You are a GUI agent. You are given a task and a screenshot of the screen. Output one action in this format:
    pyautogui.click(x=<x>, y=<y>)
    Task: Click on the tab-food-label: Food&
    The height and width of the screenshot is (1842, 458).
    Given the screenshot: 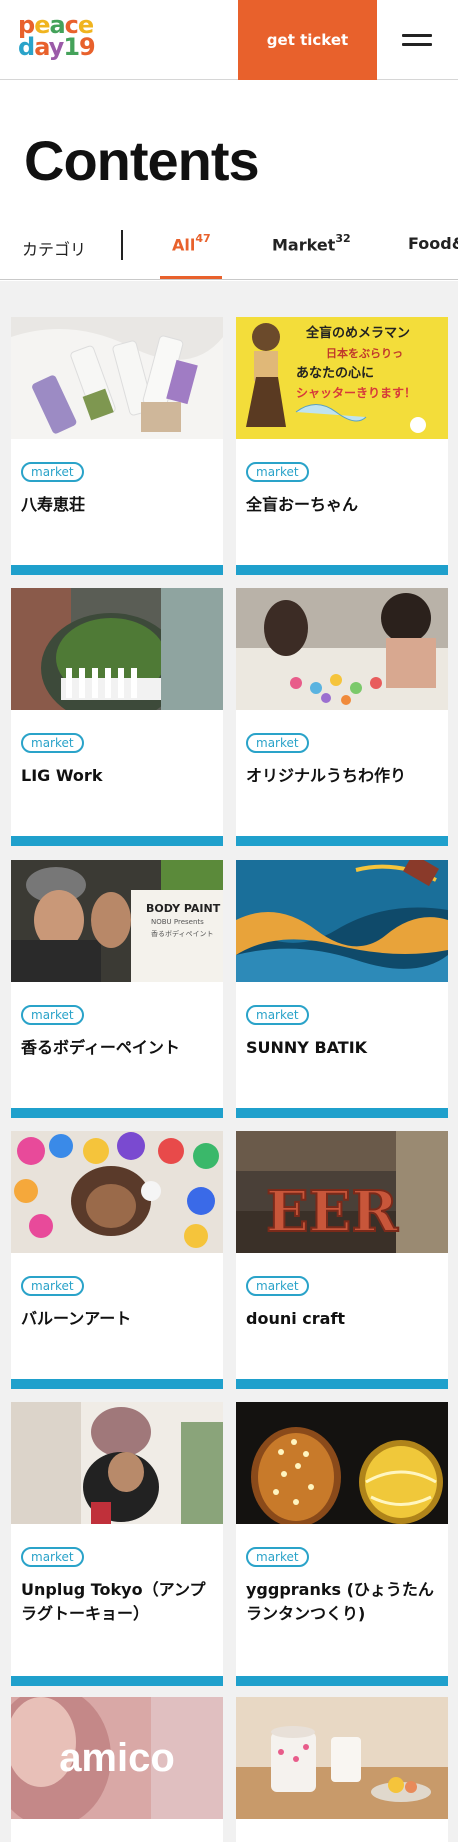 What is the action you would take?
    pyautogui.click(x=433, y=243)
    